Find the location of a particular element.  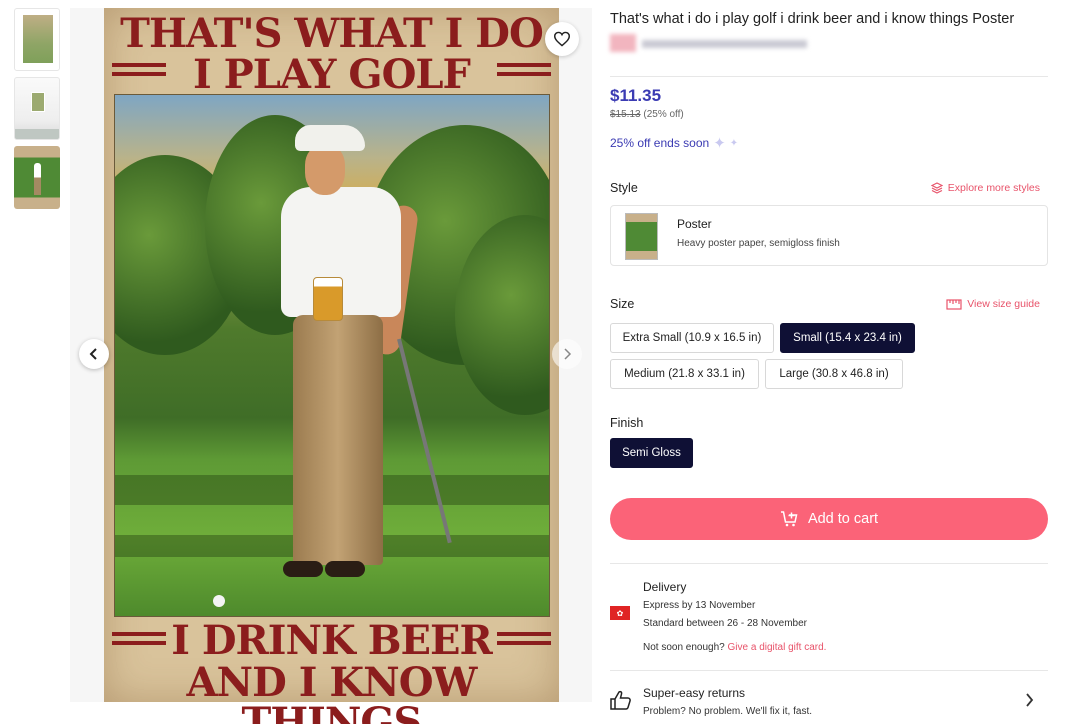

poster-line-4: AND I KNOW THINGS is located at coordinates (332, 691).